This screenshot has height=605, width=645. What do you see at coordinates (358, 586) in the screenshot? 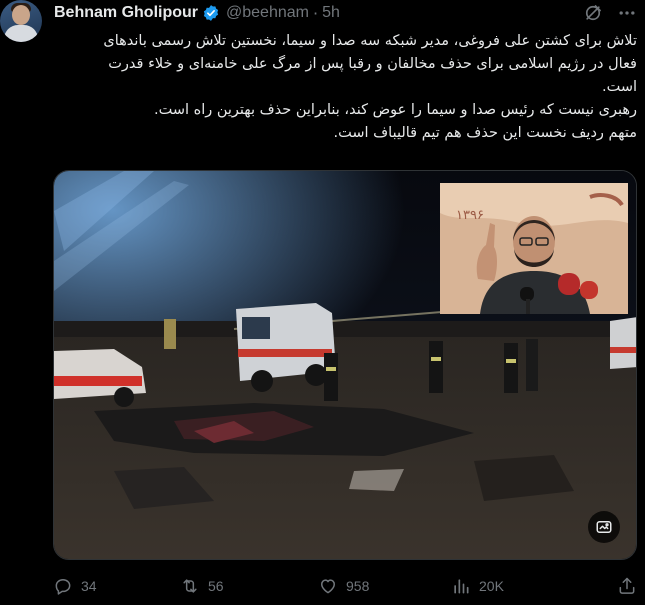
I see `like-count: 958` at bounding box center [358, 586].